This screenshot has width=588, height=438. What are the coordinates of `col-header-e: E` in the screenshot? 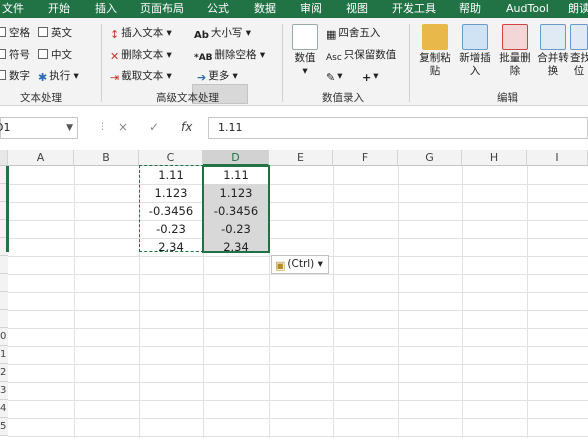 It's located at (301, 158).